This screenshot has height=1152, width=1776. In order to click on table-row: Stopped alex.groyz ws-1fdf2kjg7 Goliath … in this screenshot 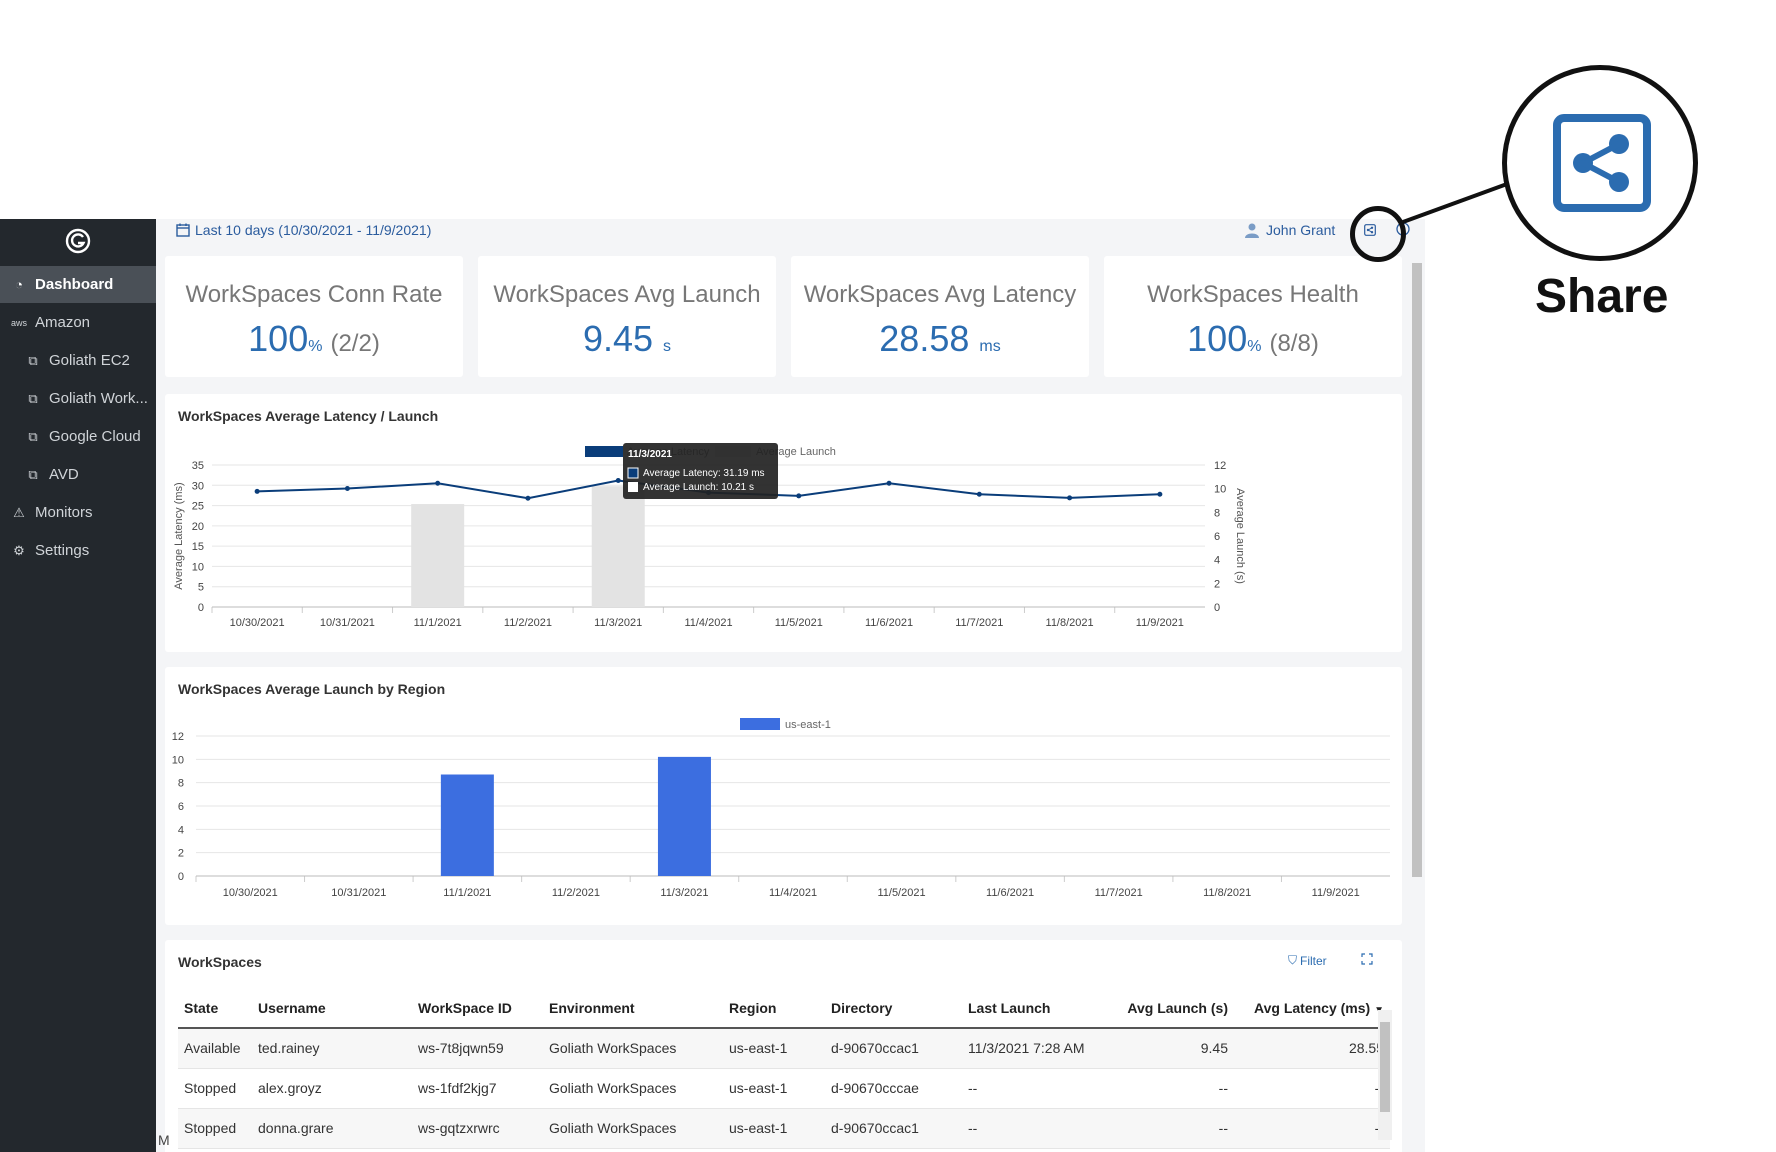, I will do `click(784, 1088)`.